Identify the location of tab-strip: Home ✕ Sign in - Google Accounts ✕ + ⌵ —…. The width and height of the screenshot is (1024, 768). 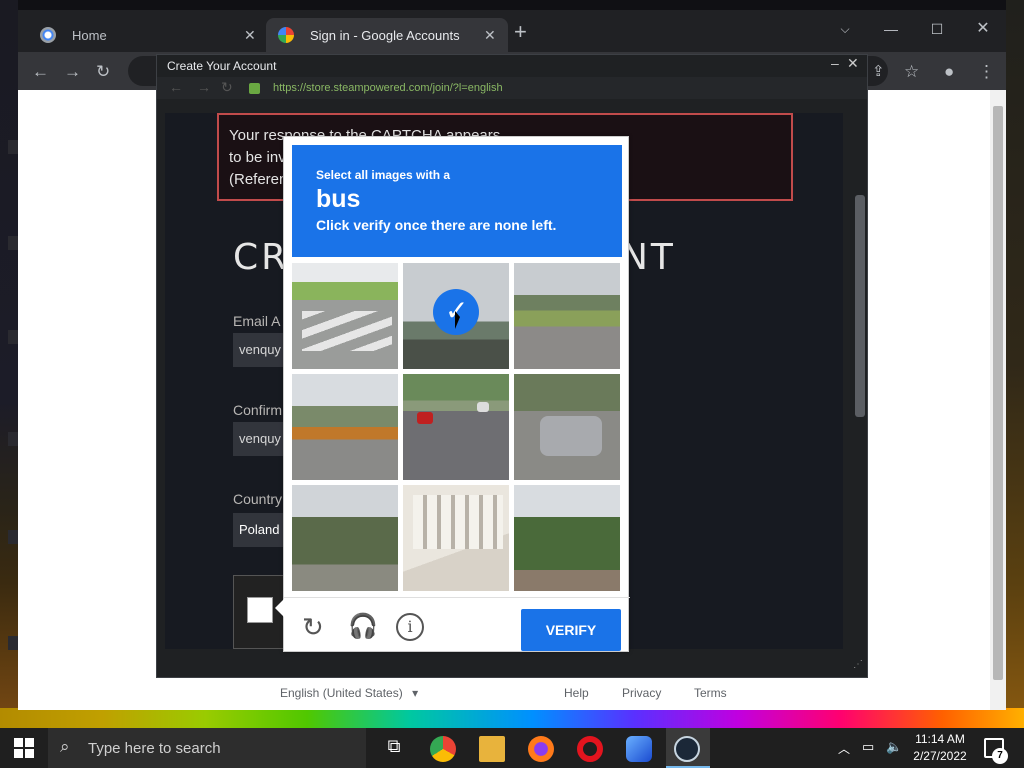
(512, 31).